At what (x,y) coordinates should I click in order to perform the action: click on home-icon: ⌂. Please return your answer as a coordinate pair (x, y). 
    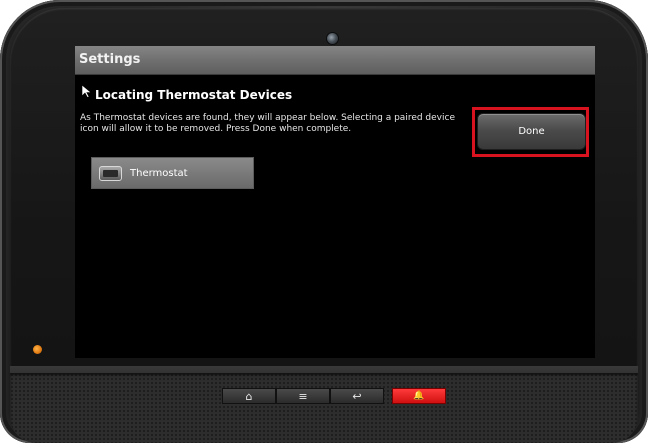
    Looking at the image, I should click on (249, 396).